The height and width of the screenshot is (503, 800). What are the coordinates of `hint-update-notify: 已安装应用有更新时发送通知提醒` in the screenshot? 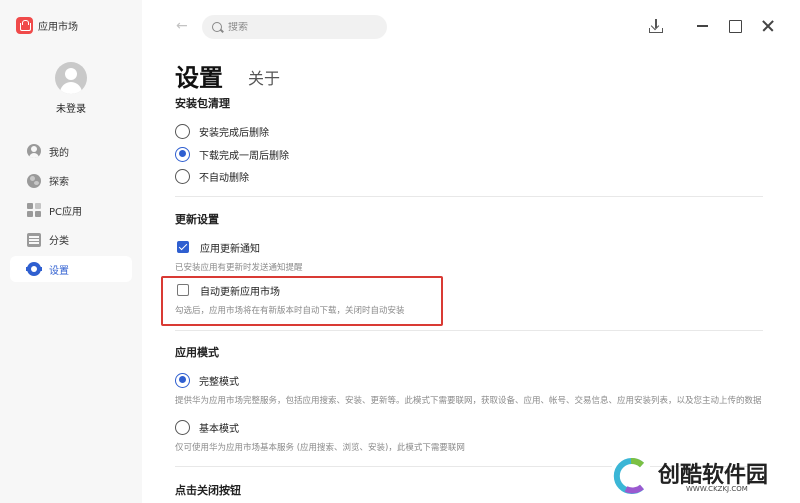 It's located at (239, 268).